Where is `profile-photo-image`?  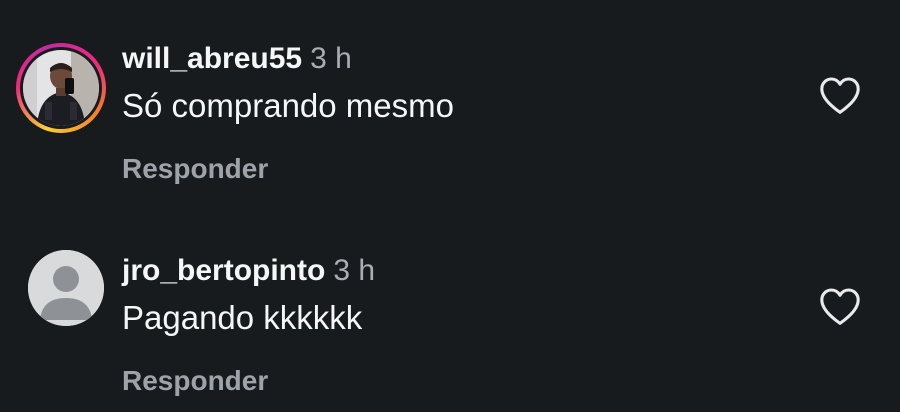
profile-photo-image is located at coordinates (61, 88).